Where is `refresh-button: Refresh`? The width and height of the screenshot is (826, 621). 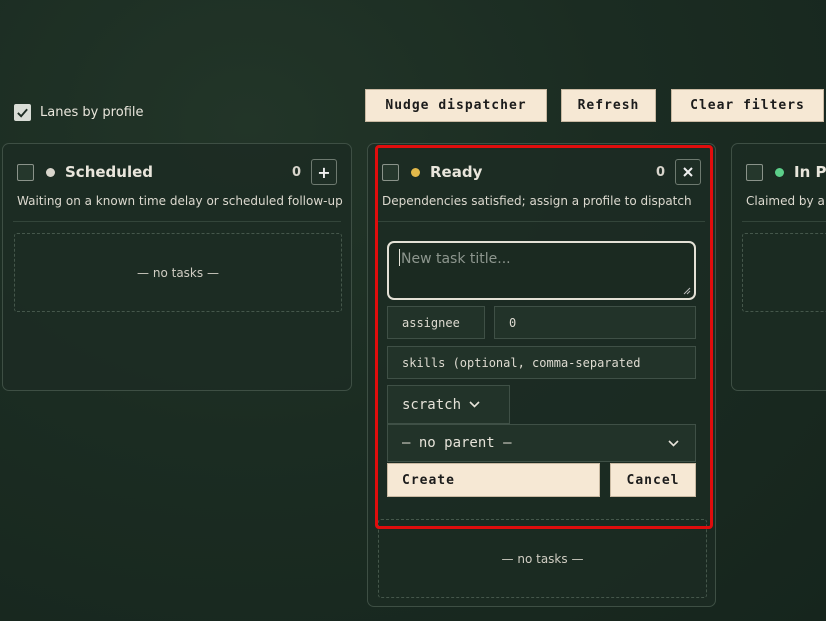 refresh-button: Refresh is located at coordinates (608, 105).